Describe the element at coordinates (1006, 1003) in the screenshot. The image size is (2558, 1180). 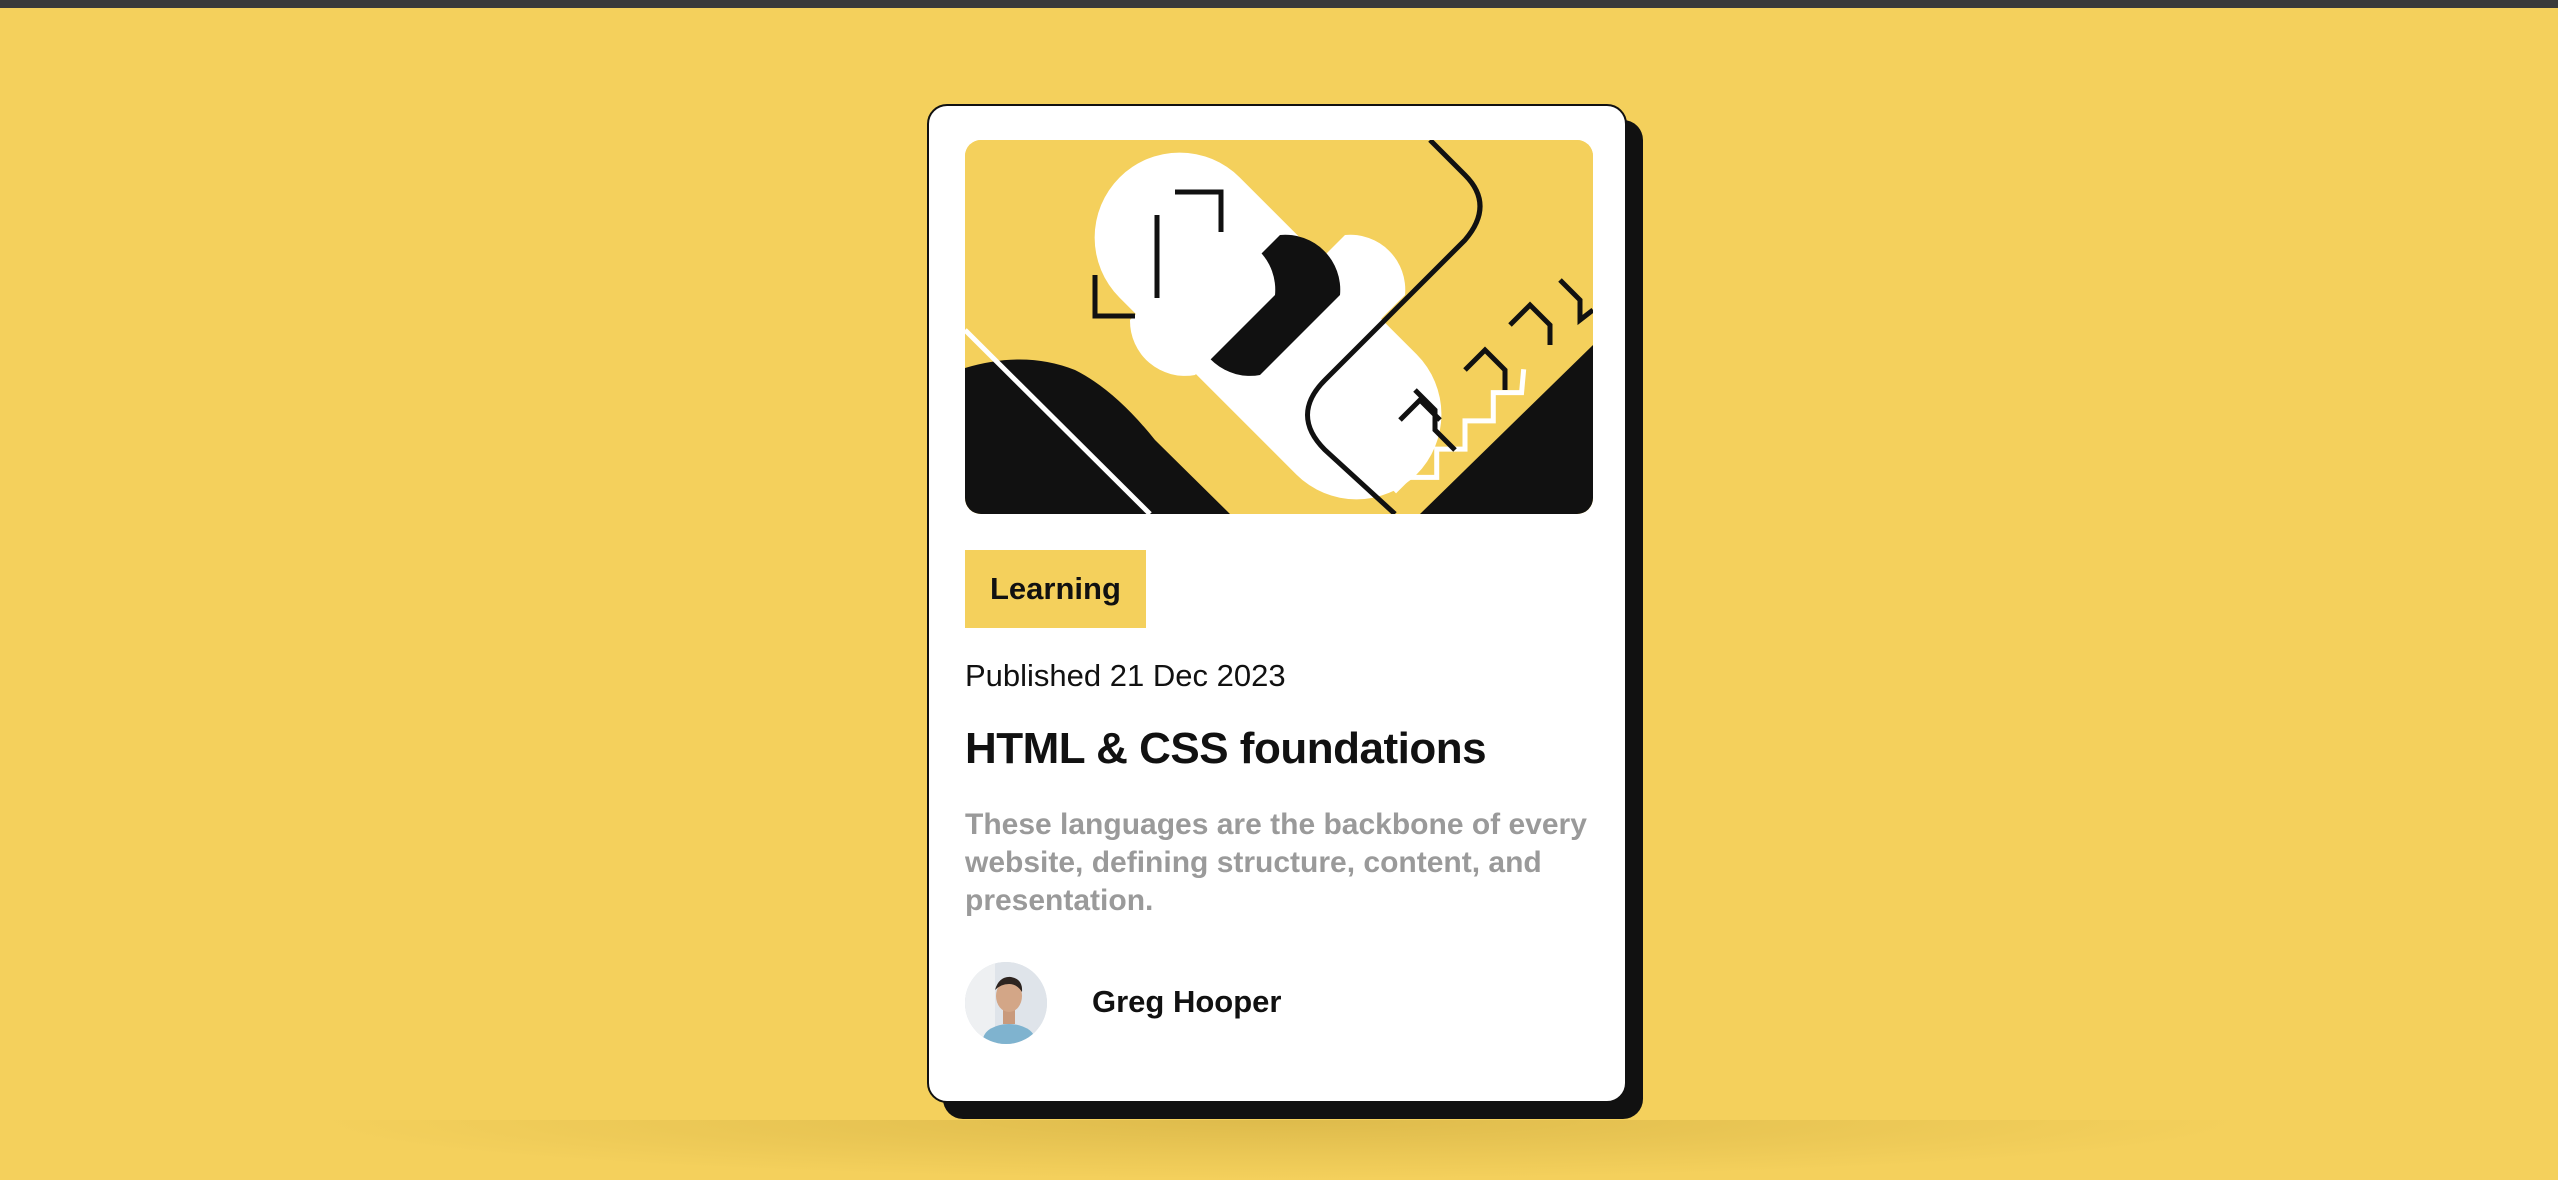
I see `author-avatar` at that location.